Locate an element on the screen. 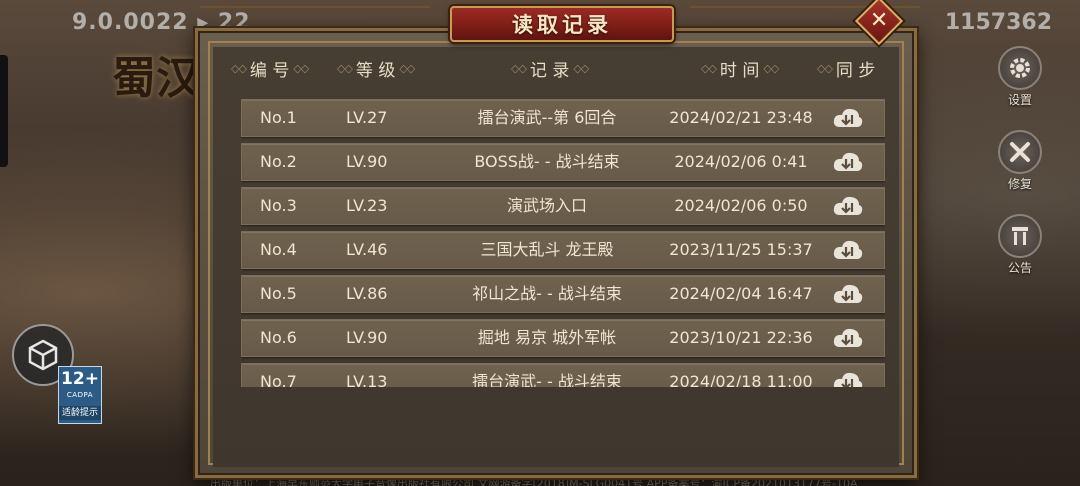  wrench-icon is located at coordinates (1020, 152).